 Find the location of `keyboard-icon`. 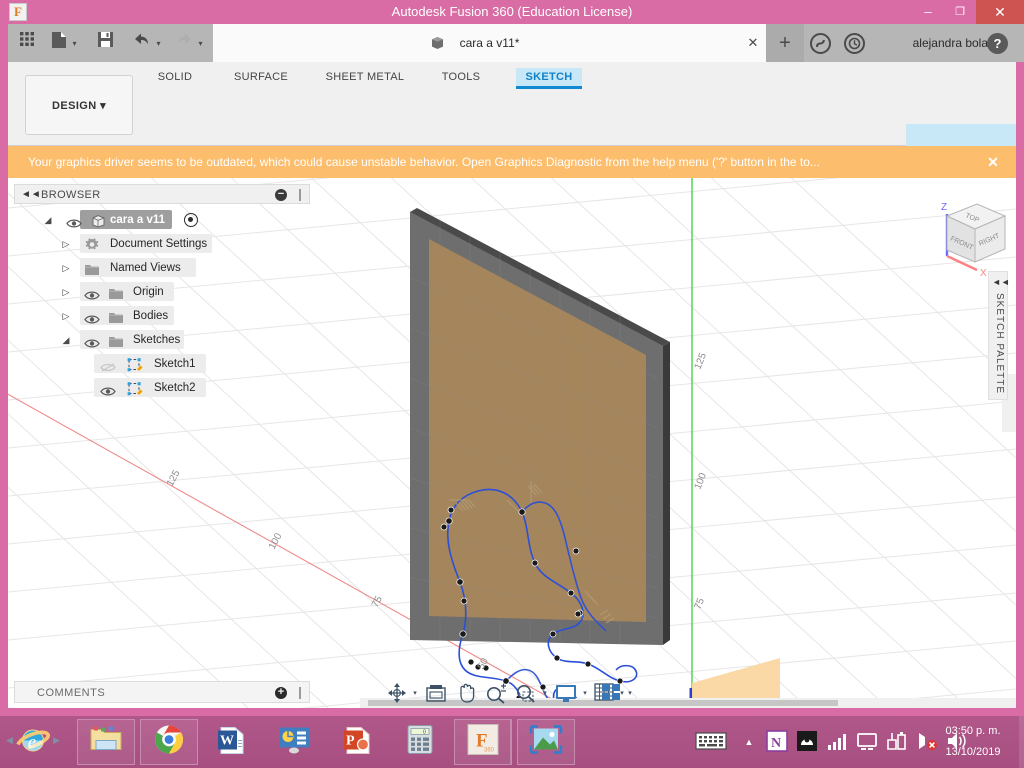

keyboard-icon is located at coordinates (711, 742).